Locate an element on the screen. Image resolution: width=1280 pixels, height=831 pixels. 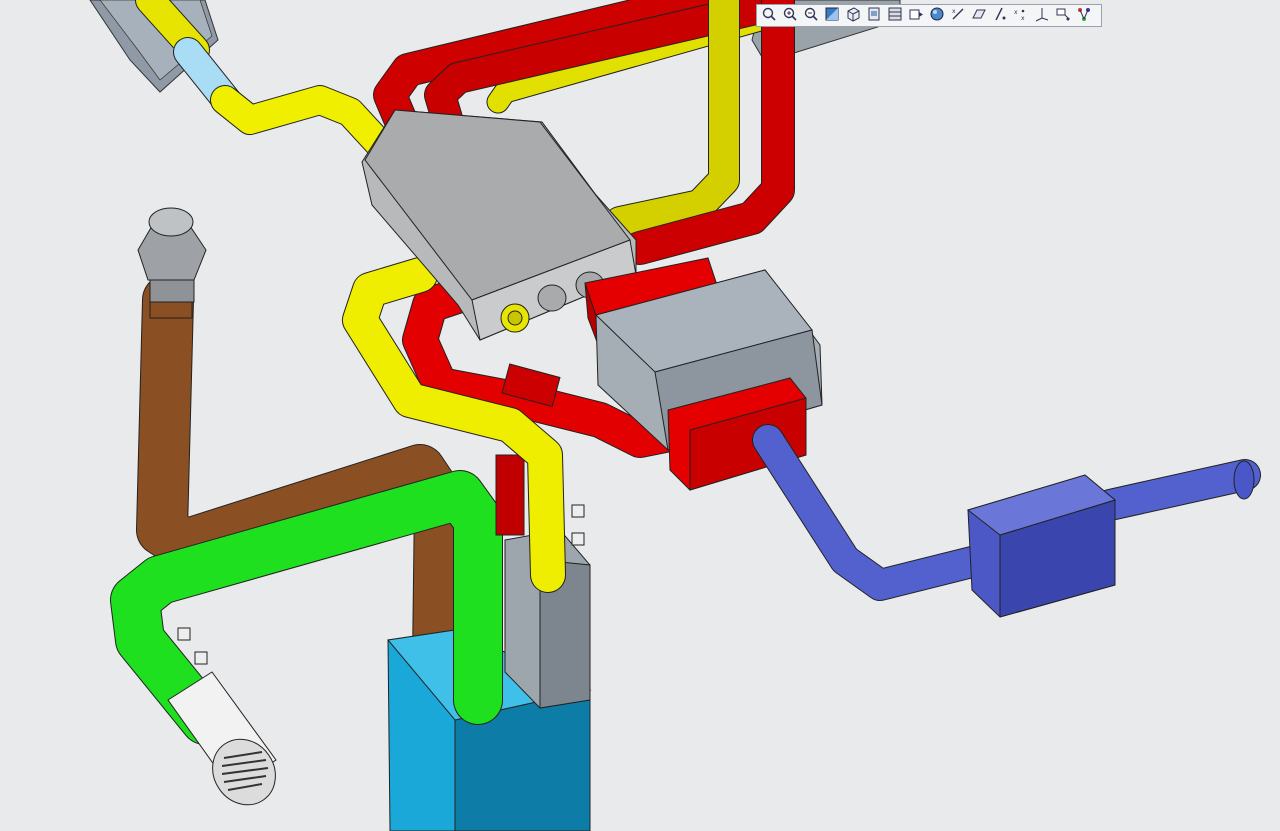
point-display-button: xx is located at coordinates (1021, 16).